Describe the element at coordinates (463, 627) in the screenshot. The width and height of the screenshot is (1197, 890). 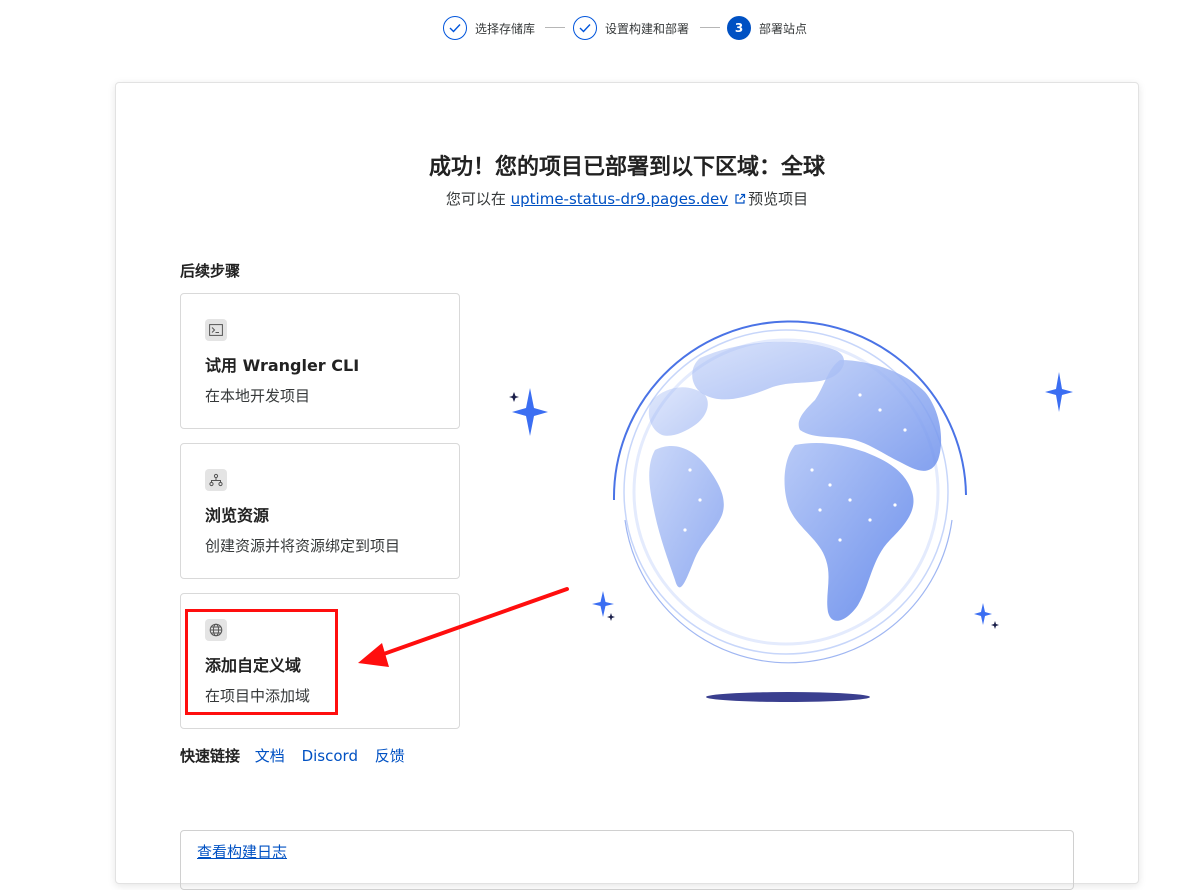
I see `annotation-arrow` at that location.